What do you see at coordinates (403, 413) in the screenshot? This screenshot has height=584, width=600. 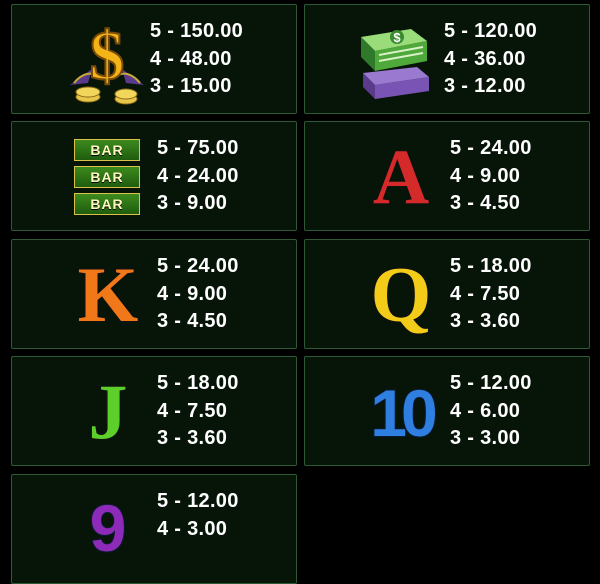 I see `number-10-icon: 10` at bounding box center [403, 413].